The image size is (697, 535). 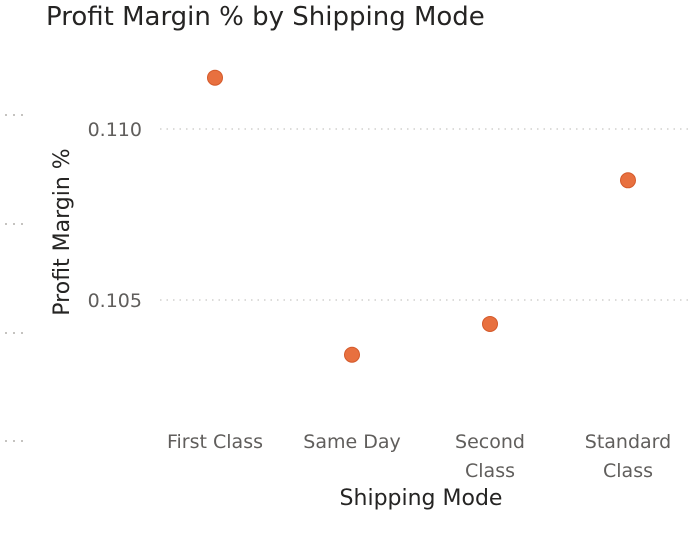 What do you see at coordinates (115, 215) in the screenshot?
I see `y-axis-ticks: 0.105 0.110` at bounding box center [115, 215].